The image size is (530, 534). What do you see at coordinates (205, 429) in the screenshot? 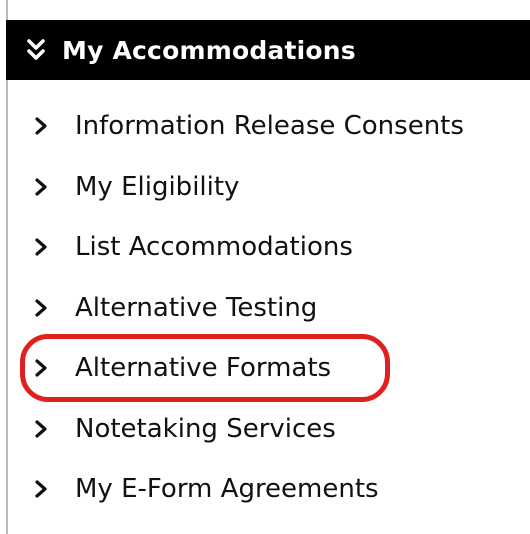
I see `menu-item-label: Notetaking Services` at bounding box center [205, 429].